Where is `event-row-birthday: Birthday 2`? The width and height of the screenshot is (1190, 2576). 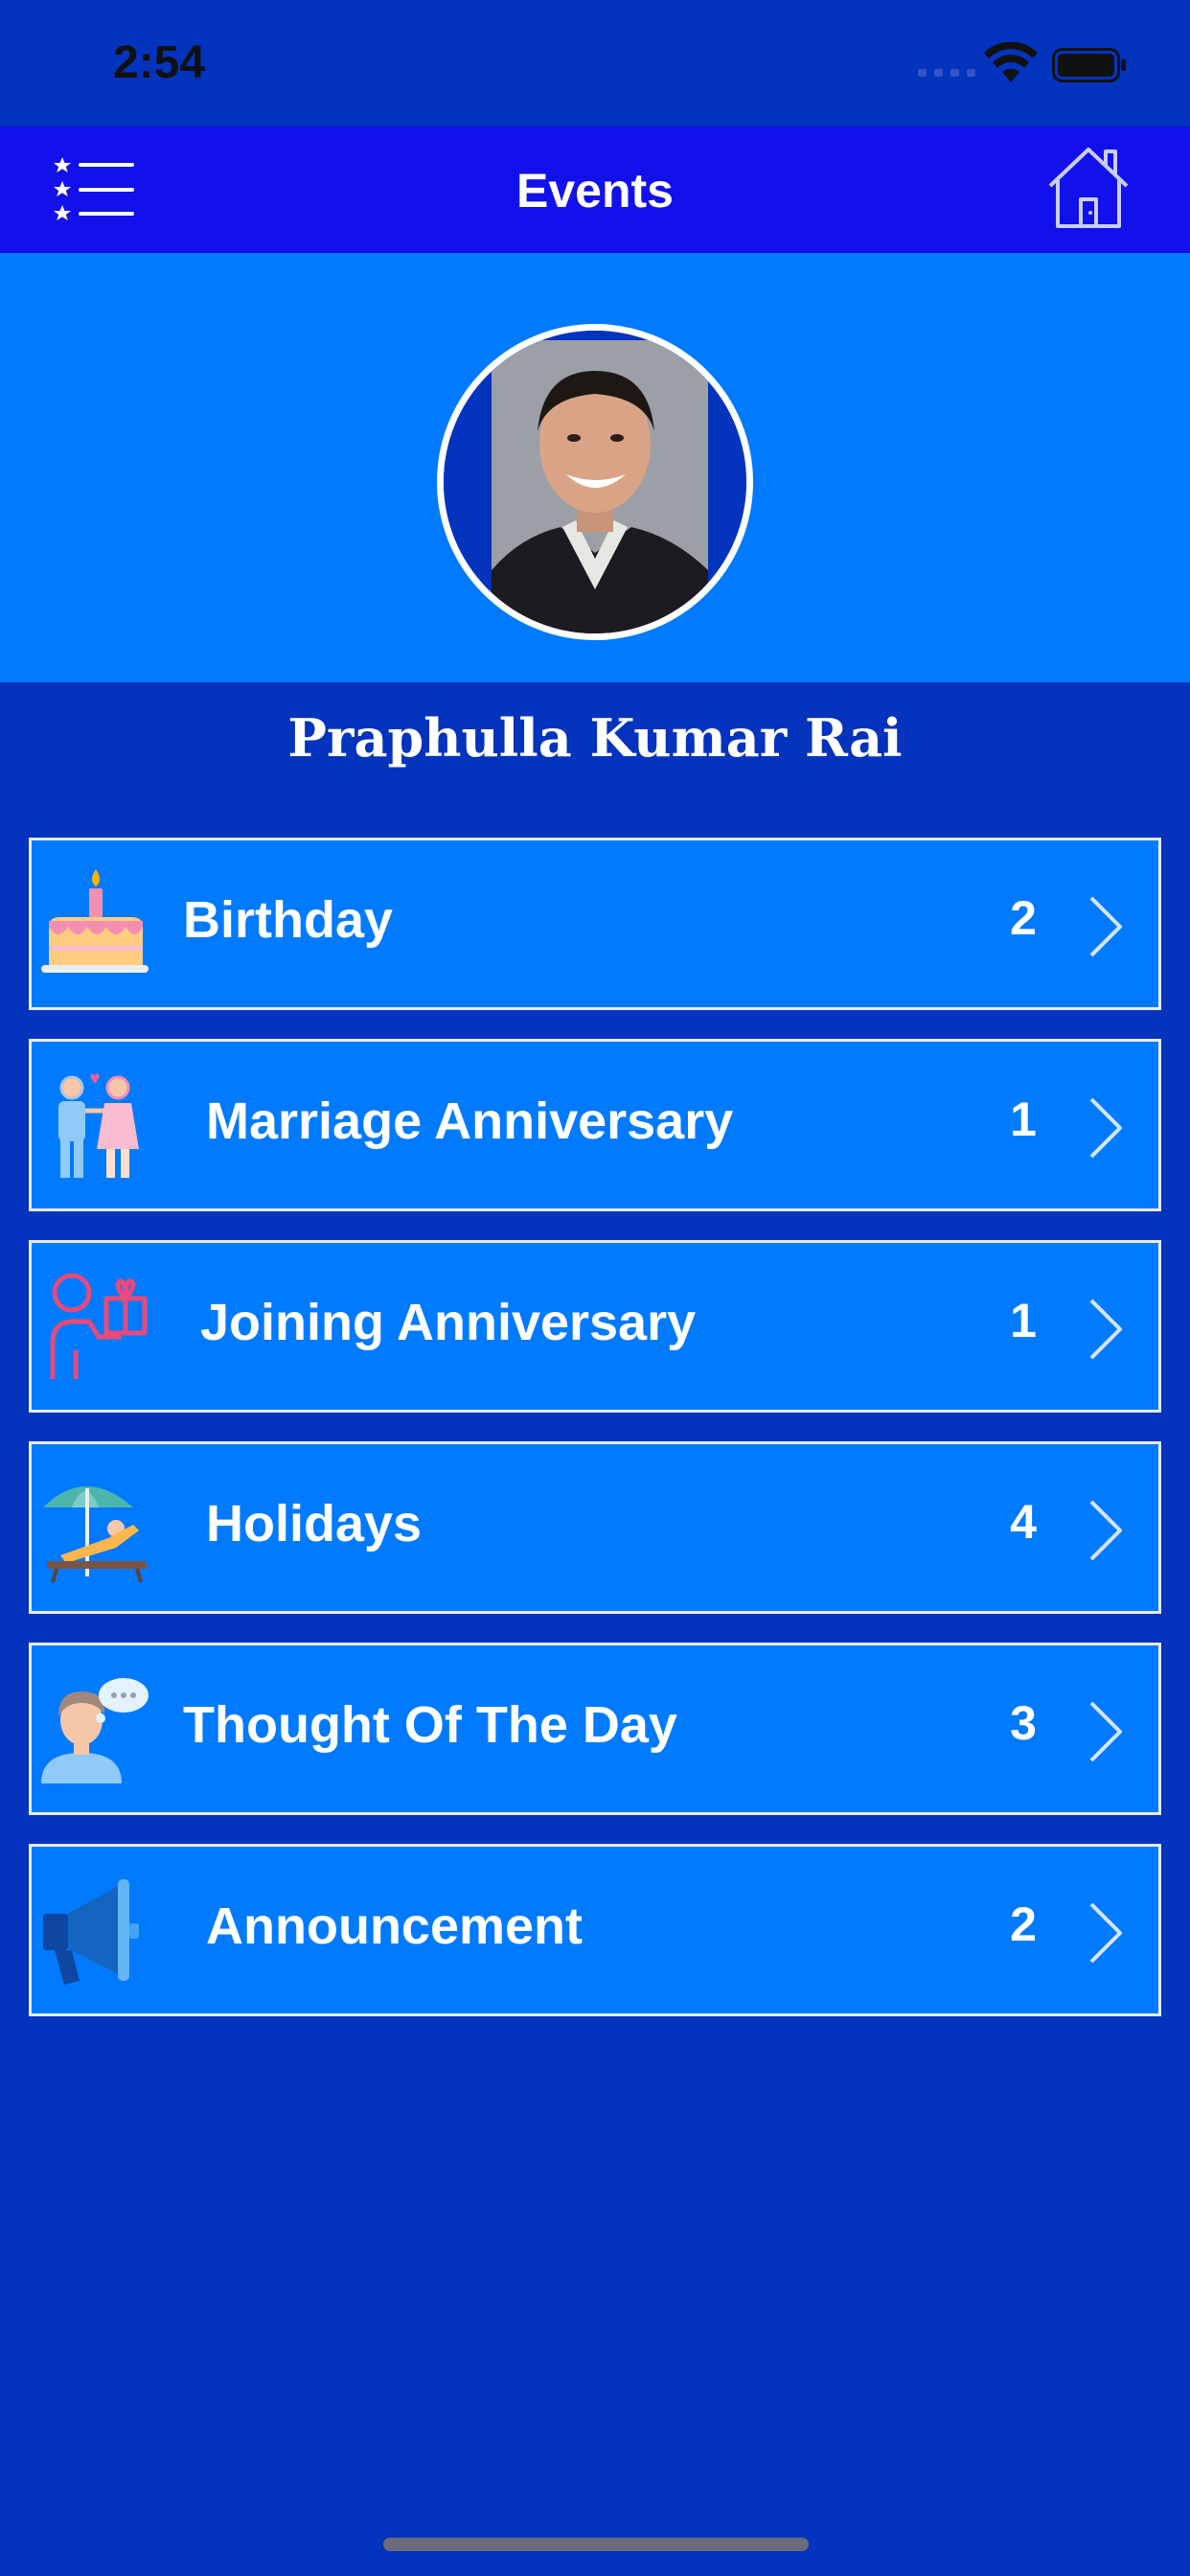
event-row-birthday: Birthday 2 is located at coordinates (595, 924).